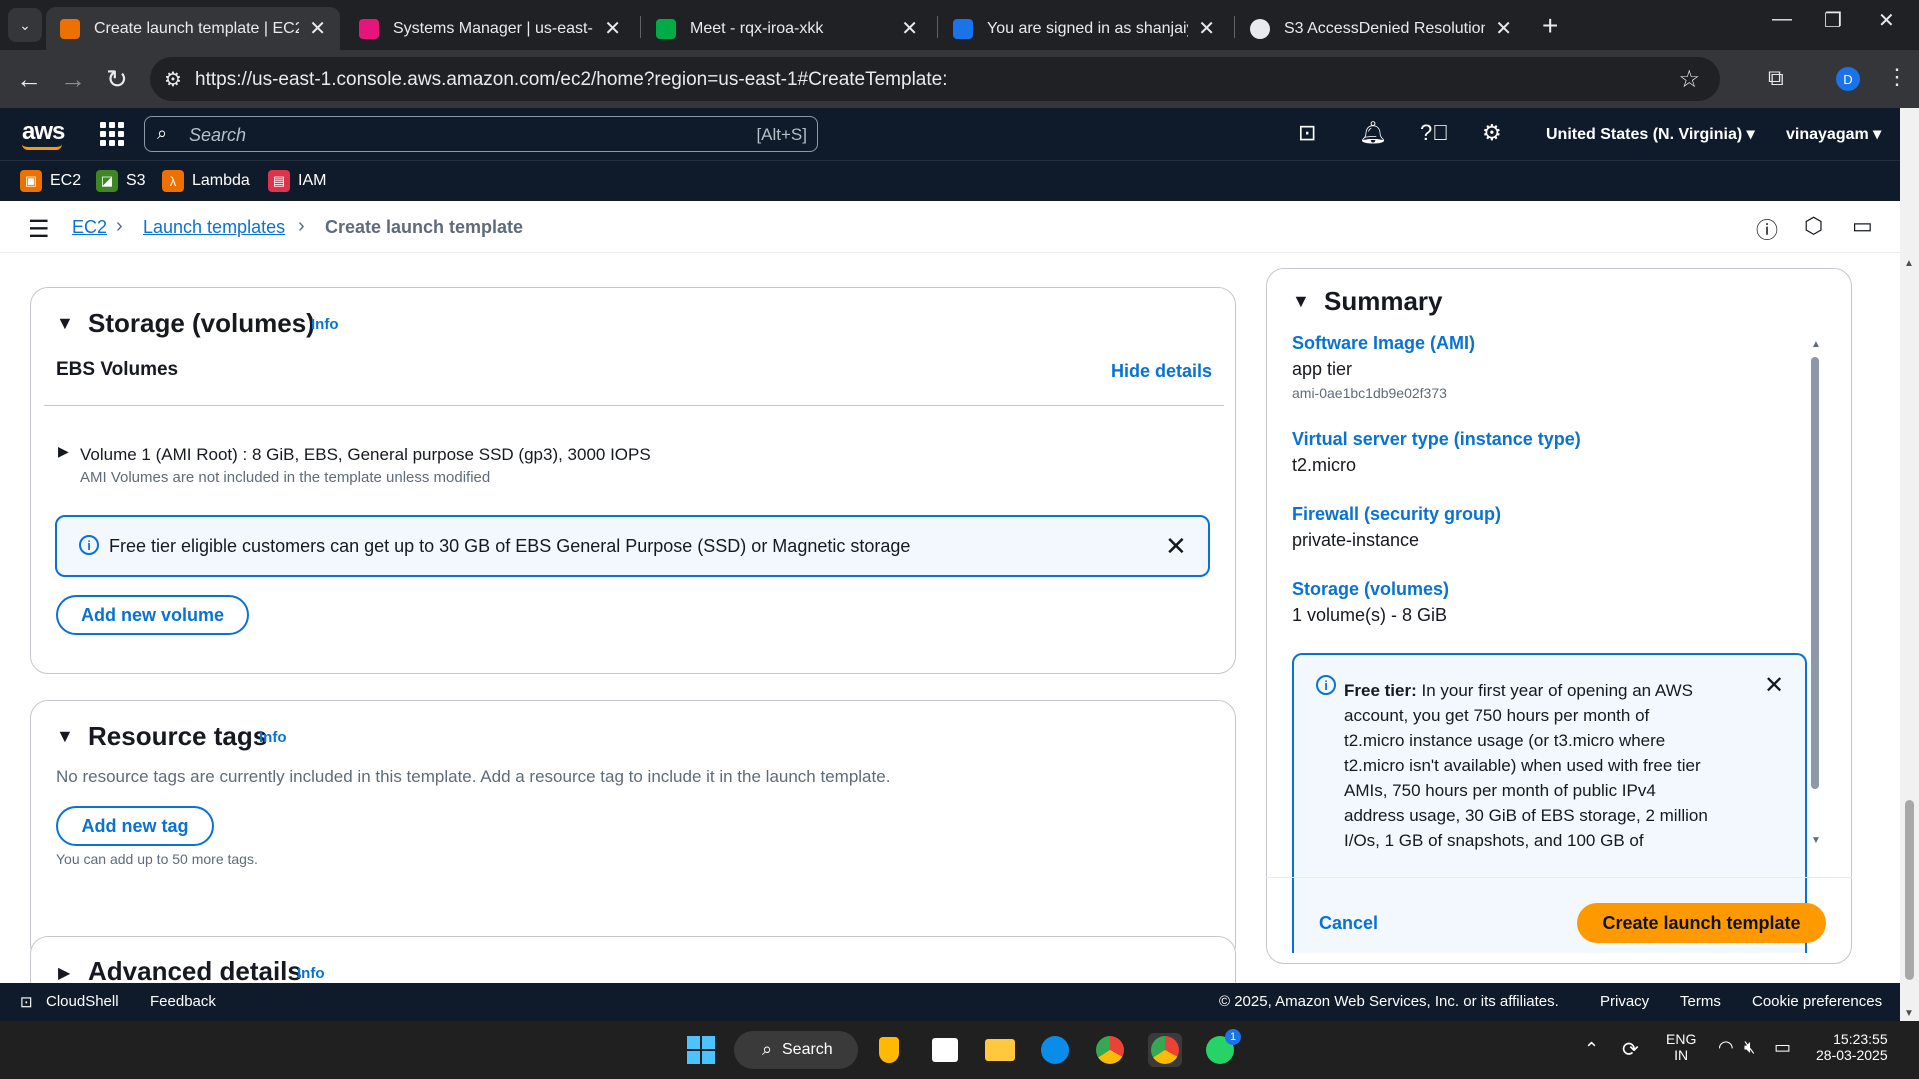 The width and height of the screenshot is (1919, 1079). Describe the element at coordinates (1817, 1001) in the screenshot. I see `footer-cookie-preferences-link: Cookie preferences` at that location.